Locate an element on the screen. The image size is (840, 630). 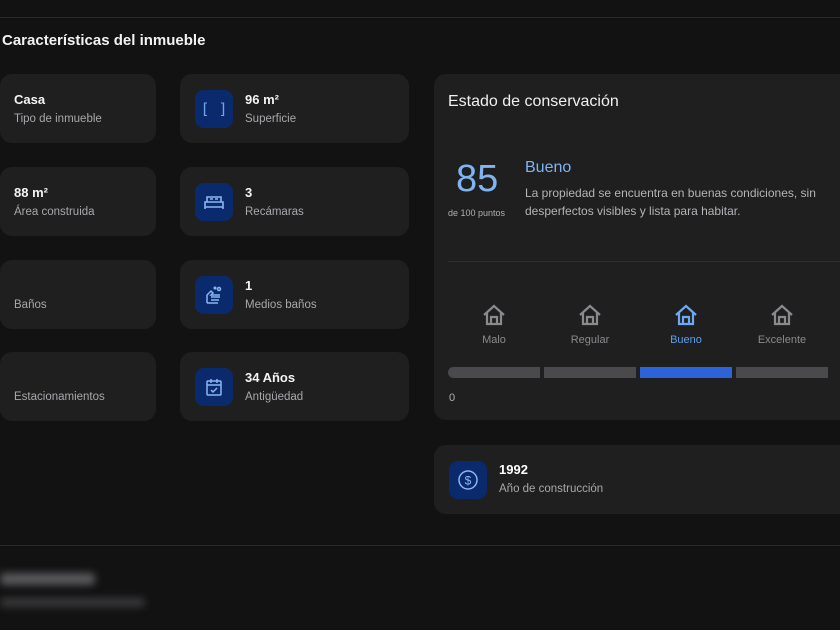
feature-label: Antigüedad is located at coordinates (274, 397).